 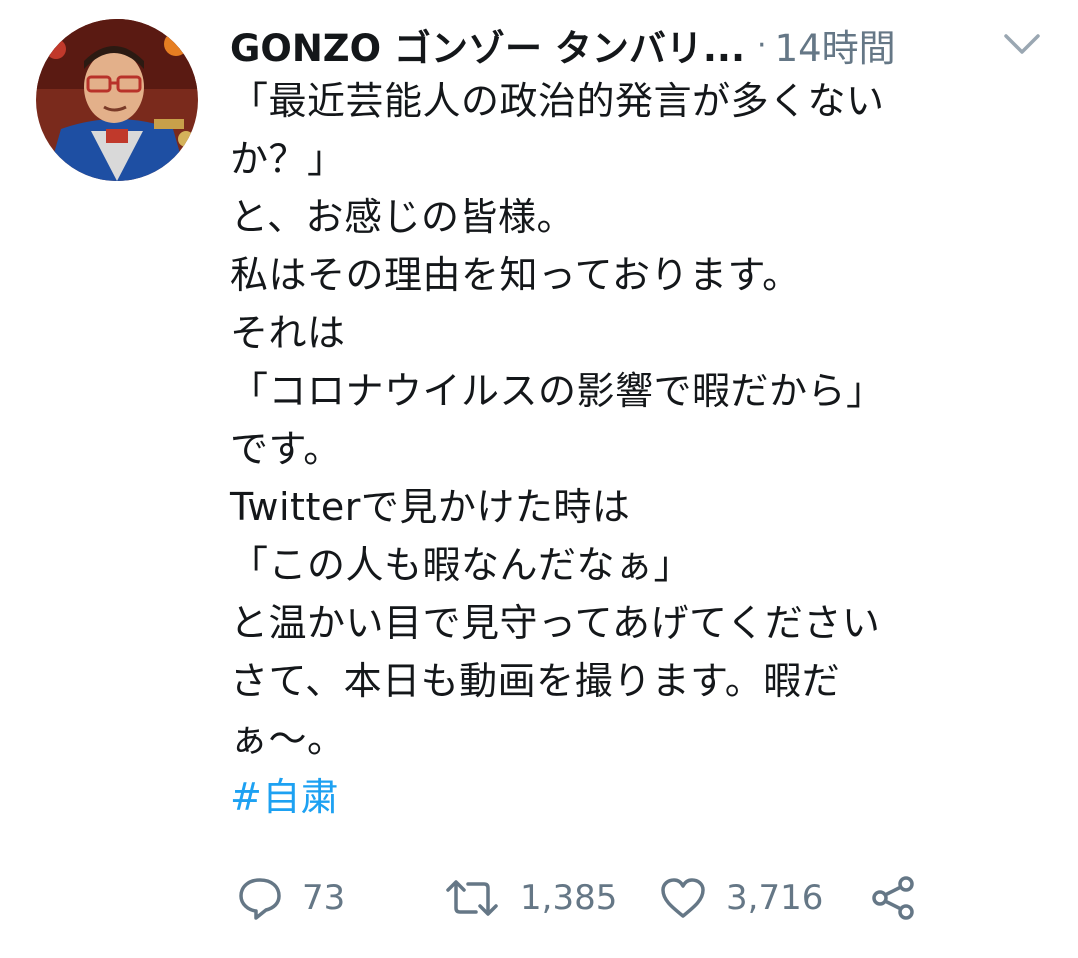 What do you see at coordinates (535, 681) in the screenshot?
I see `tweet-line: さて、本日も動画を撮ります。暇だ` at bounding box center [535, 681].